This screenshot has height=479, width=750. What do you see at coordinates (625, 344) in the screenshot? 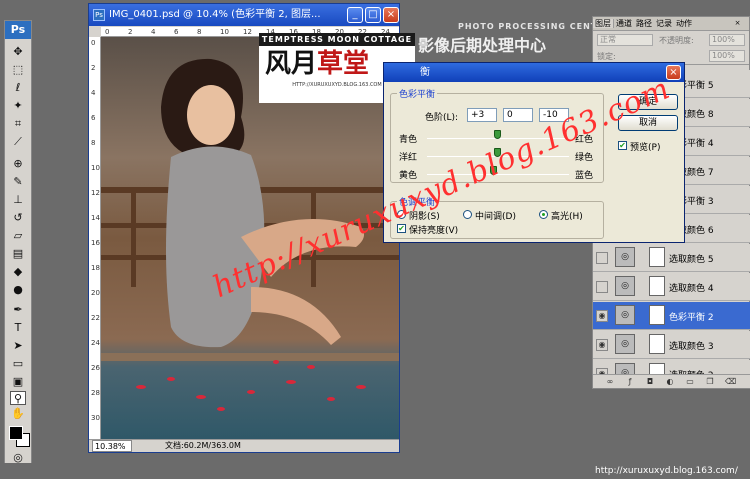
I see `adjustment-layer-thumbnail-icon: ◎` at bounding box center [625, 344].